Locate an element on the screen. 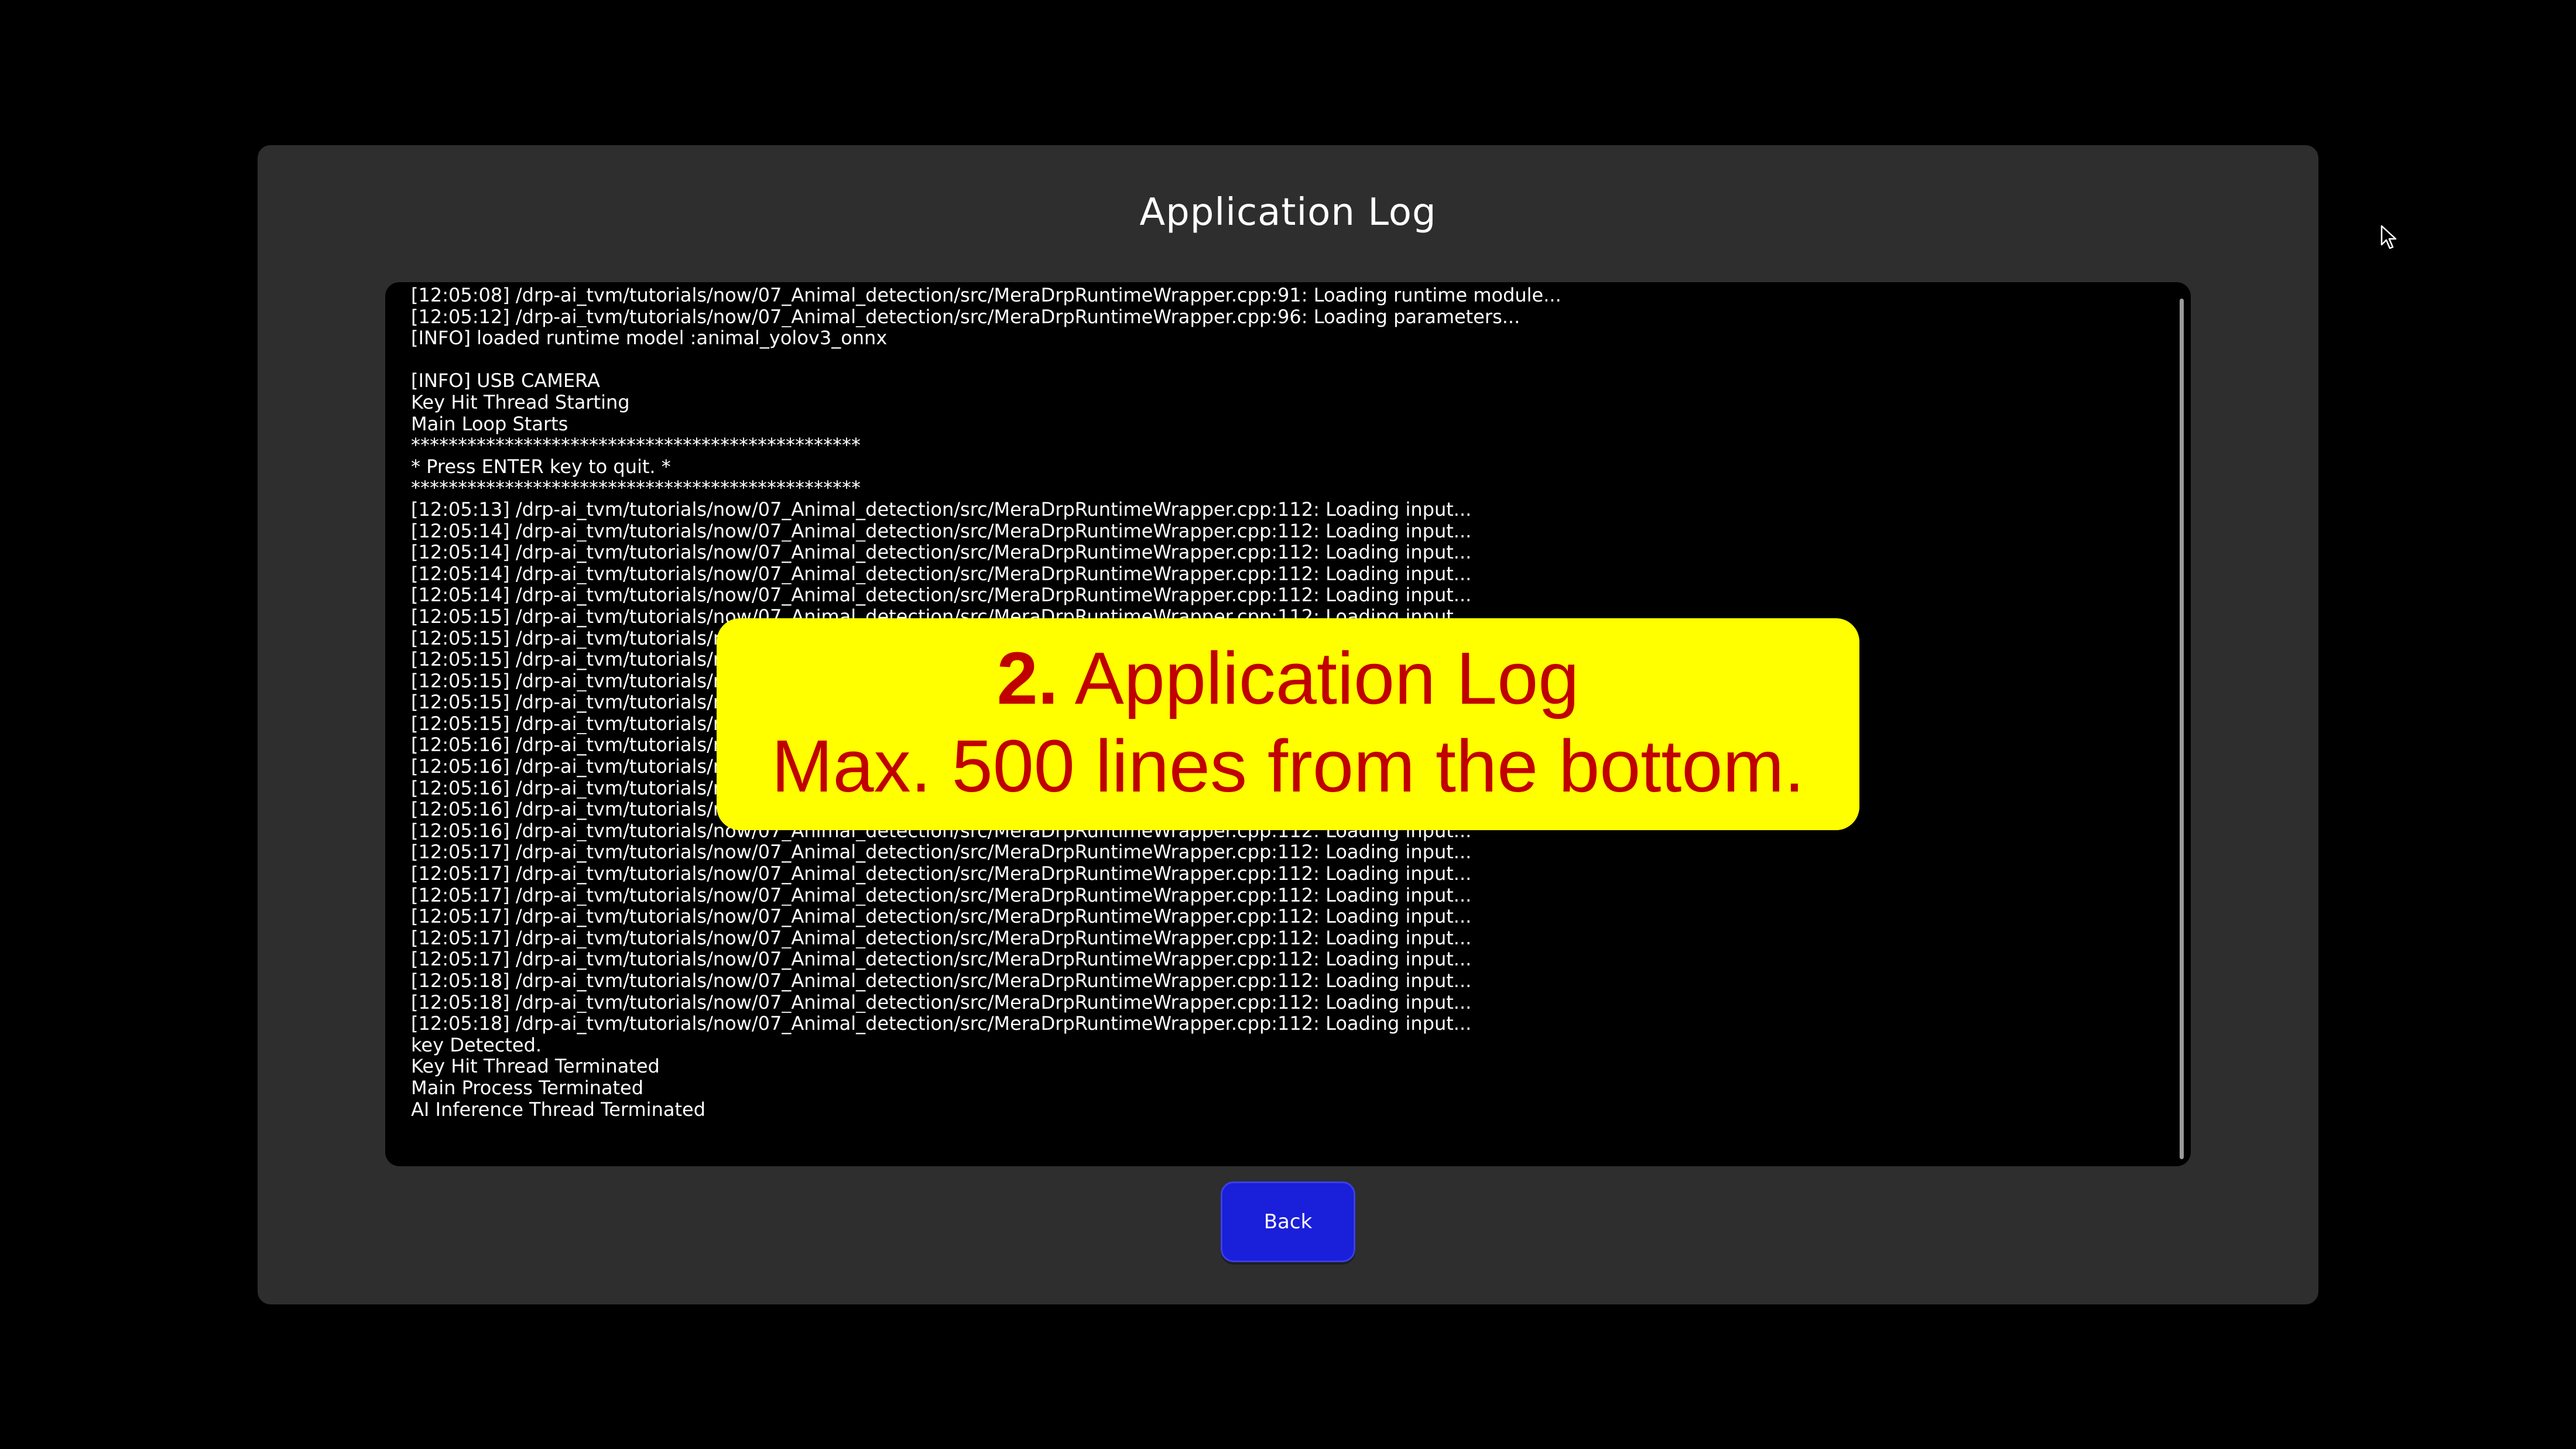 This screenshot has width=2576, height=1449. mouse-pointer-icon is located at coordinates (2388, 237).